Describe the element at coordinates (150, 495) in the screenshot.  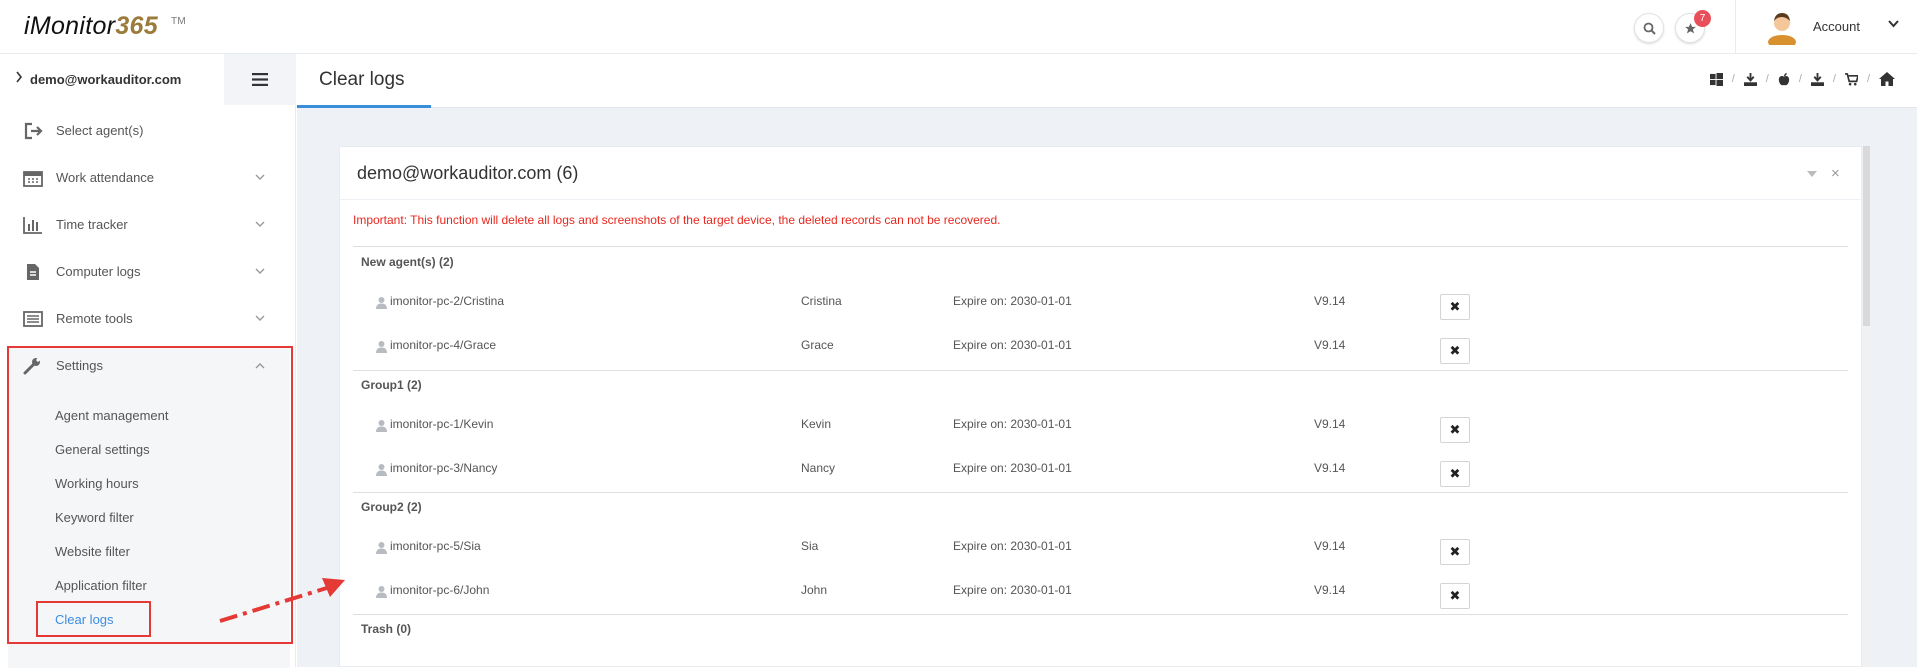
I see `annotation-settings-box` at that location.